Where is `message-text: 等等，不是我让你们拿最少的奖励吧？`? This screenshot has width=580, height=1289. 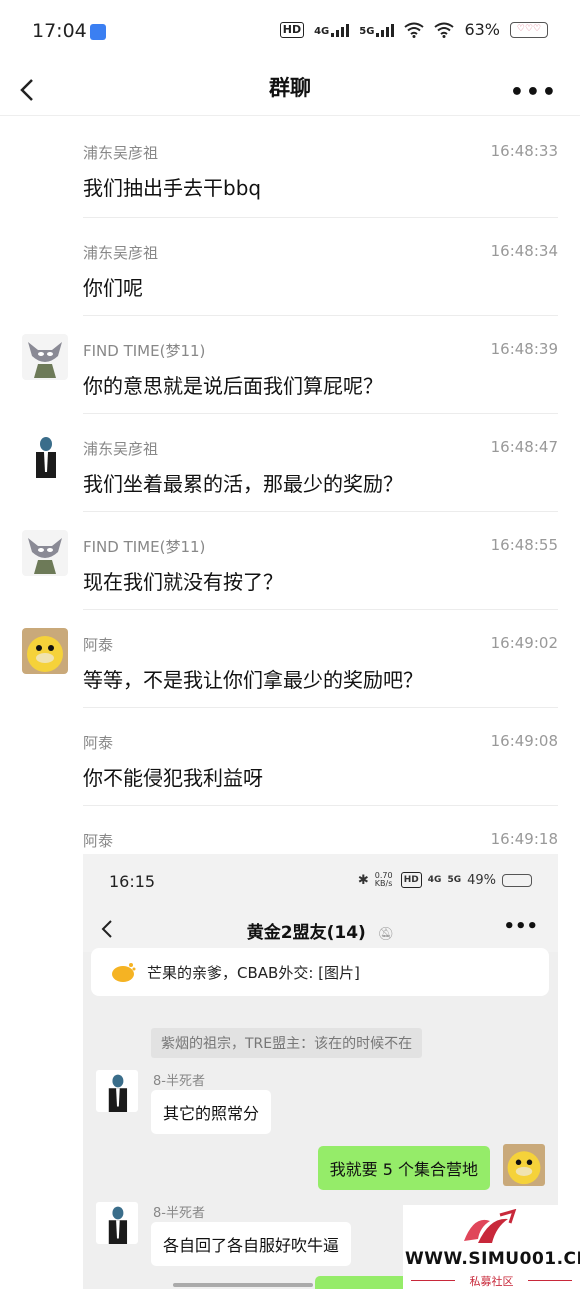
message-text: 等等，不是我让你们拿最少的奖励吧？ is located at coordinates (253, 680).